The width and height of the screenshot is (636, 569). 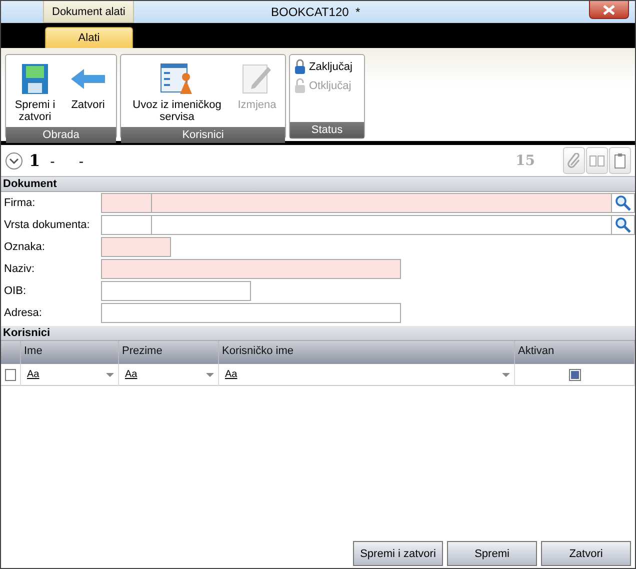 I want to click on attach-button, so click(x=574, y=160).